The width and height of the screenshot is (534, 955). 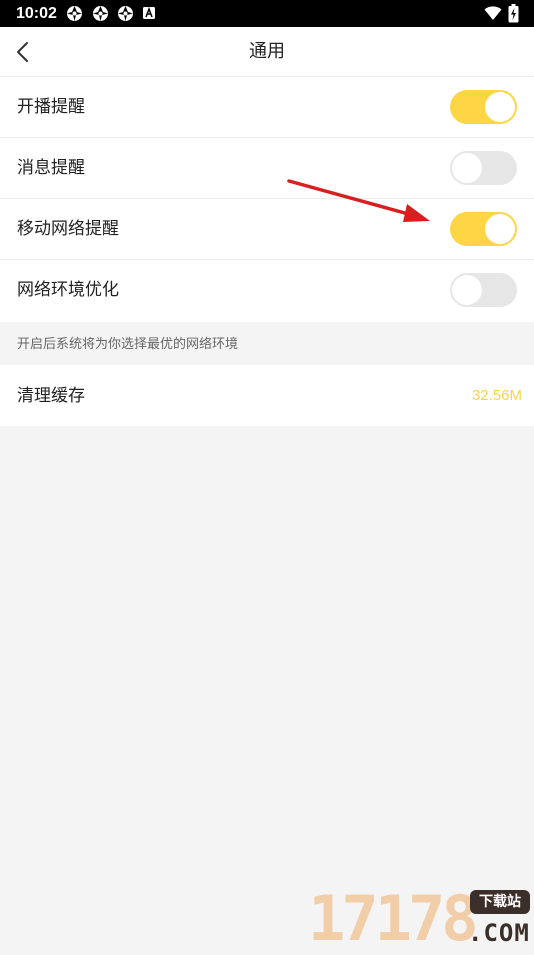 I want to click on app-header: 通用, so click(x=267, y=52).